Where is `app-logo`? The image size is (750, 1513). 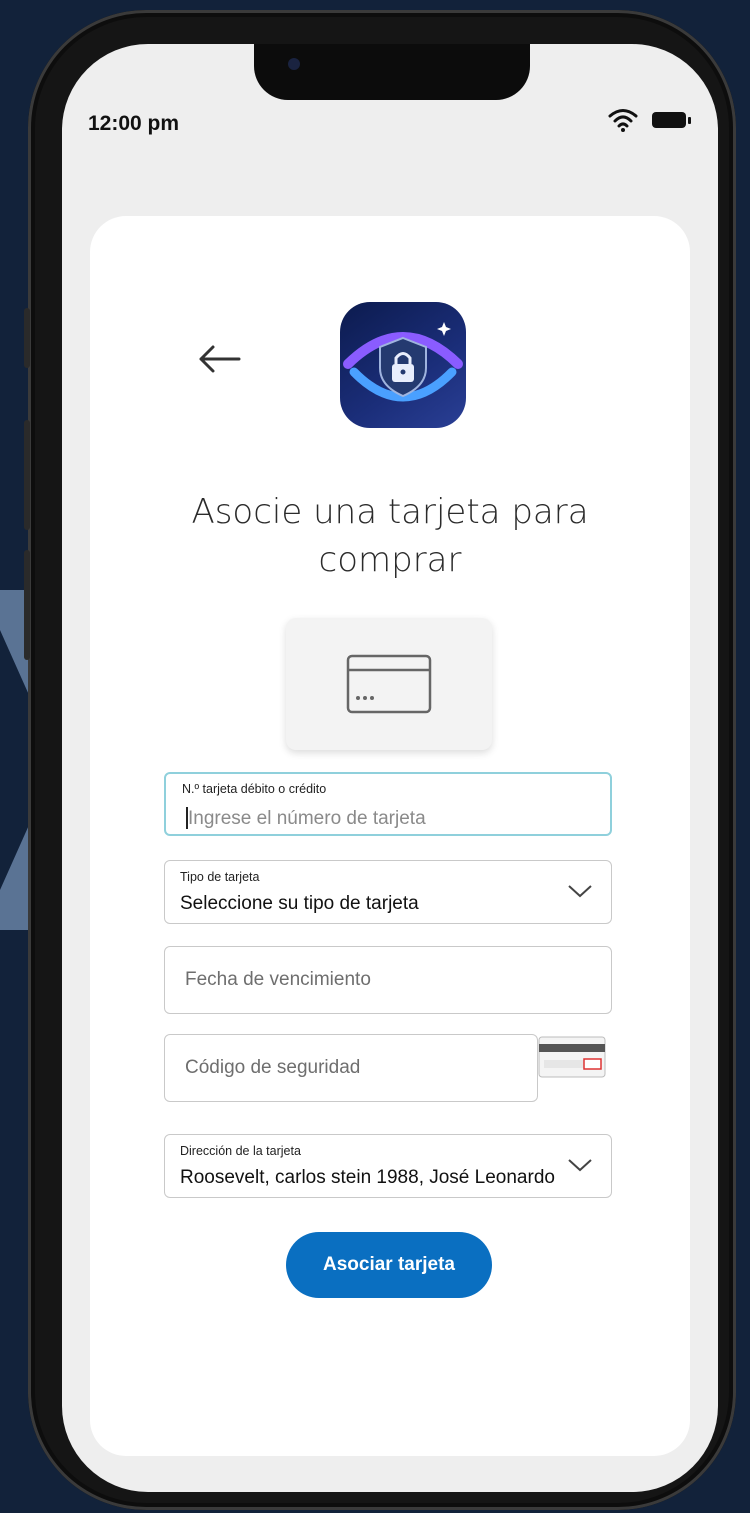 app-logo is located at coordinates (403, 365).